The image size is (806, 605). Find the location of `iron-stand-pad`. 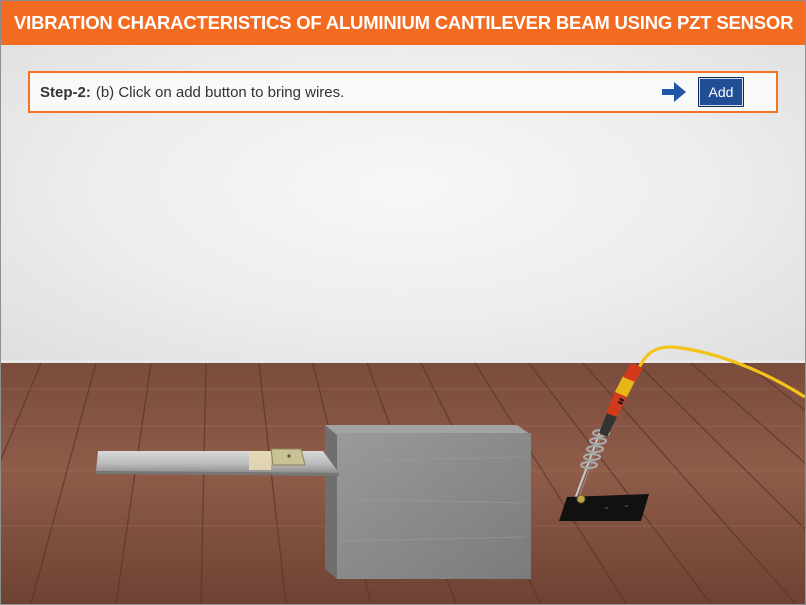

iron-stand-pad is located at coordinates (604, 507).